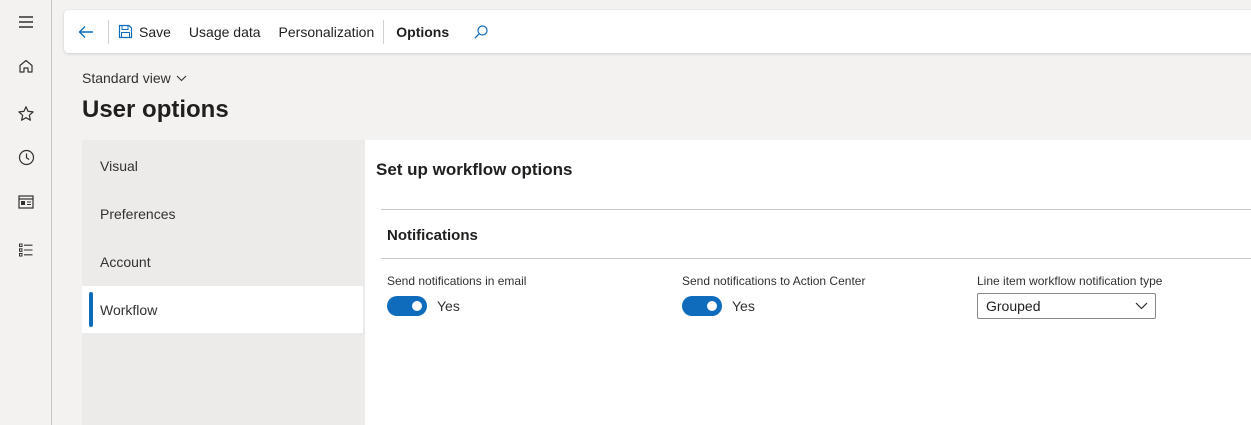  I want to click on selected-tab-indicator, so click(91, 309).